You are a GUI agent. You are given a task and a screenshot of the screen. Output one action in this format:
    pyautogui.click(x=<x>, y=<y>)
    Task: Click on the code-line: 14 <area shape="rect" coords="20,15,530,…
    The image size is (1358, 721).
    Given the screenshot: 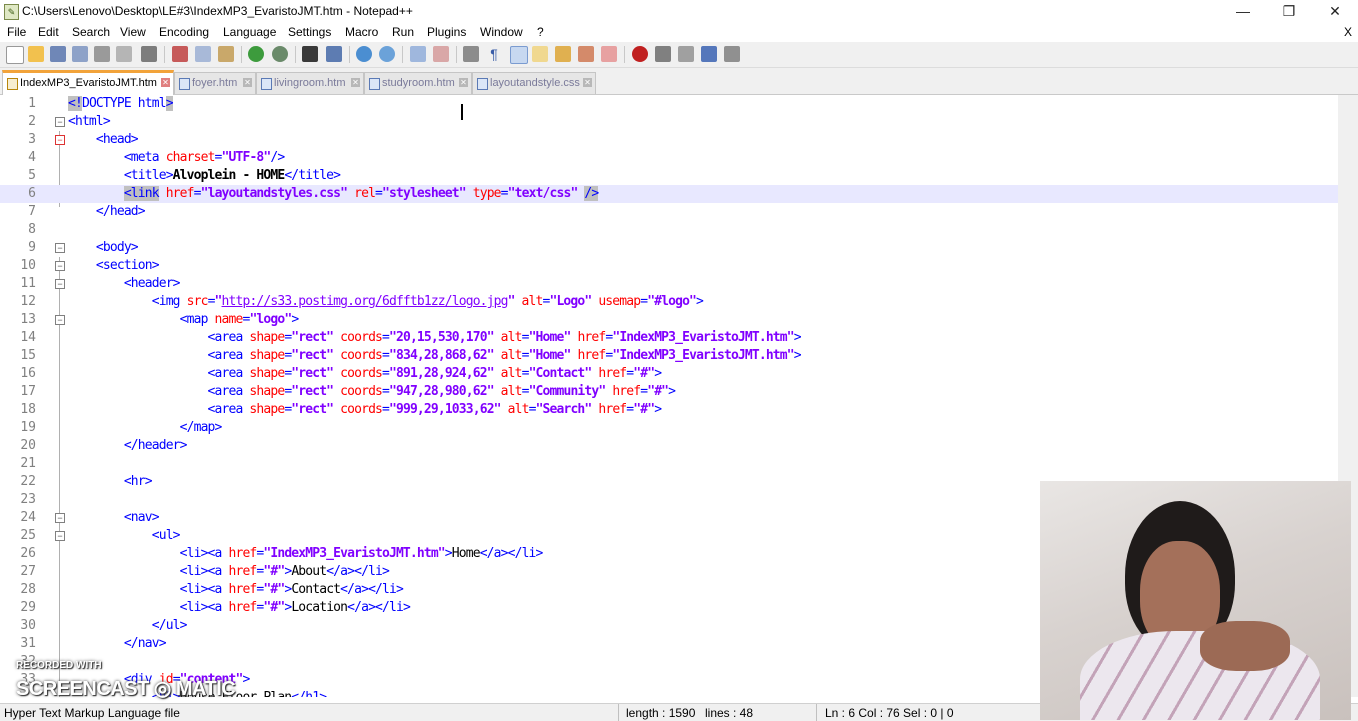 What is the action you would take?
    pyautogui.click(x=669, y=338)
    